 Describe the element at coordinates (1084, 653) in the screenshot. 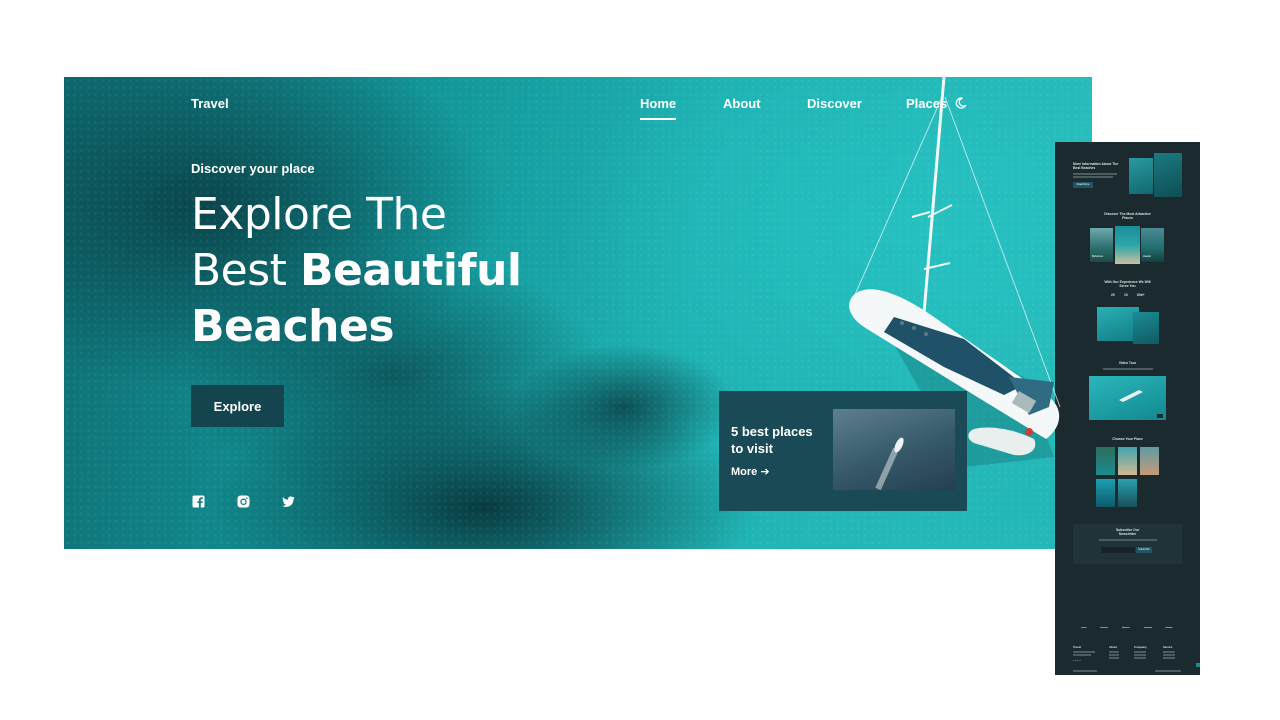

I see `mobile-footer-col: Travel ● ● ● ●` at that location.